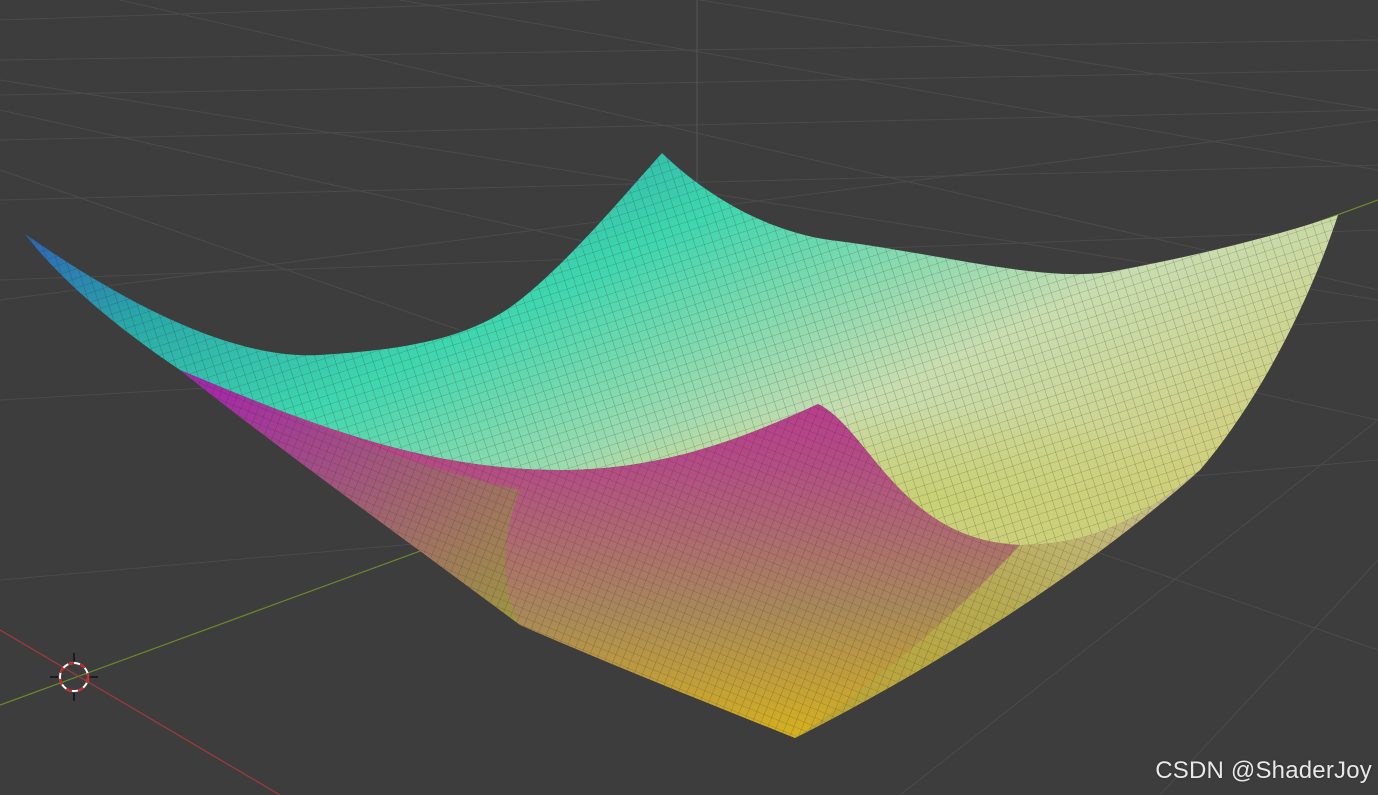 The width and height of the screenshot is (1378, 795). What do you see at coordinates (74, 677) in the screenshot?
I see `3d-cursor-icon` at bounding box center [74, 677].